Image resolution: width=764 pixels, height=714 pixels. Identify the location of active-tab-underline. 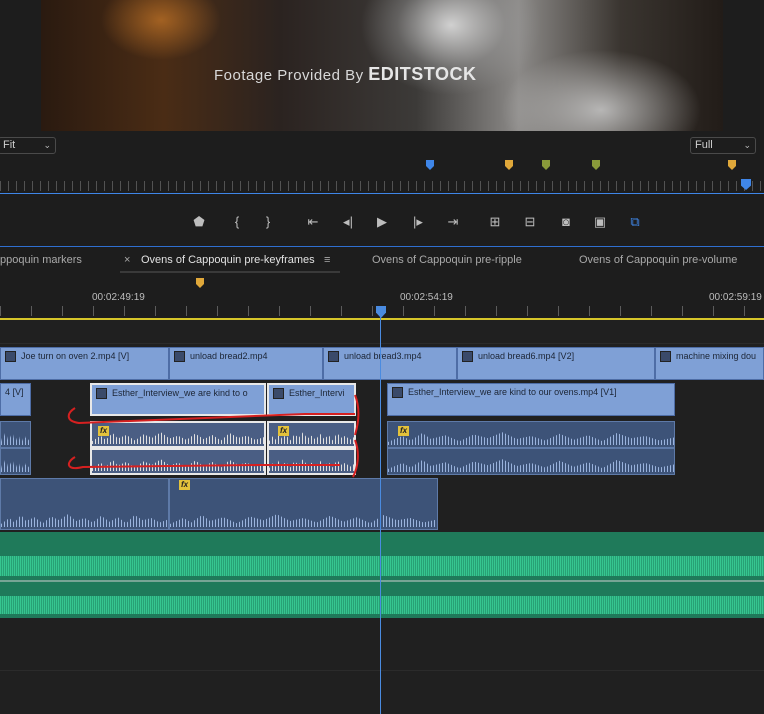
(230, 272).